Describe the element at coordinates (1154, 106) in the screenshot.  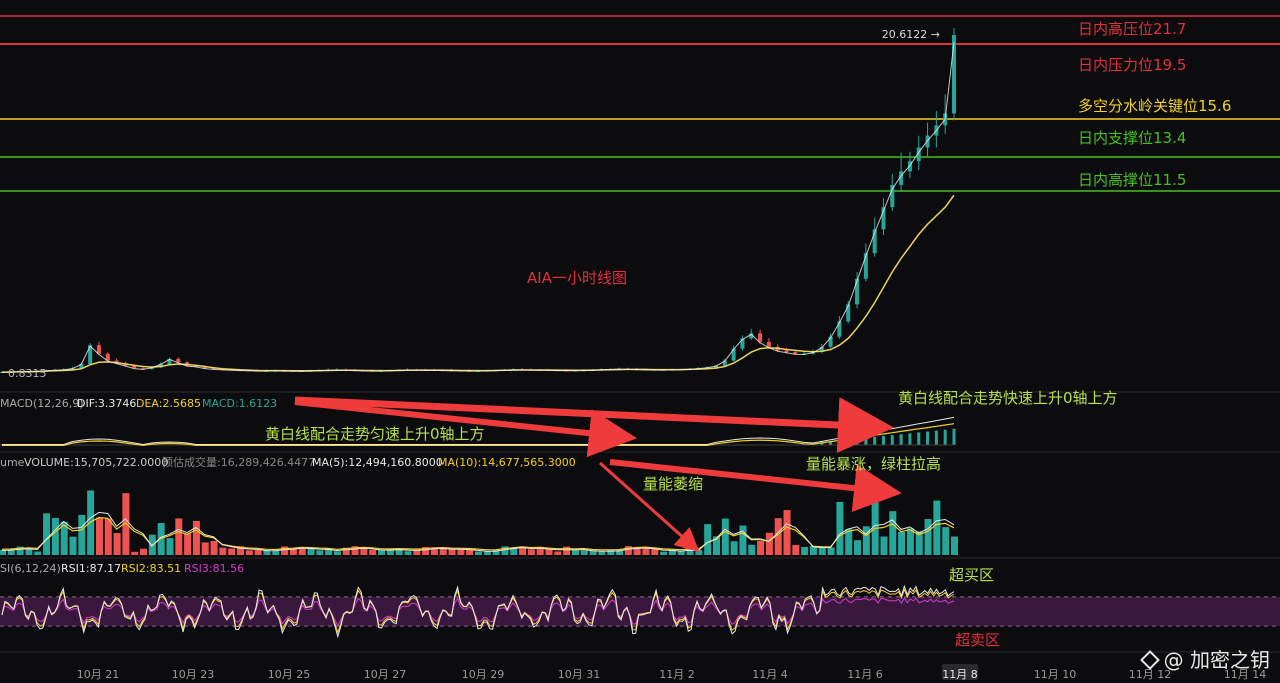
I see `level-label: 多空分水岭关键位15.6` at that location.